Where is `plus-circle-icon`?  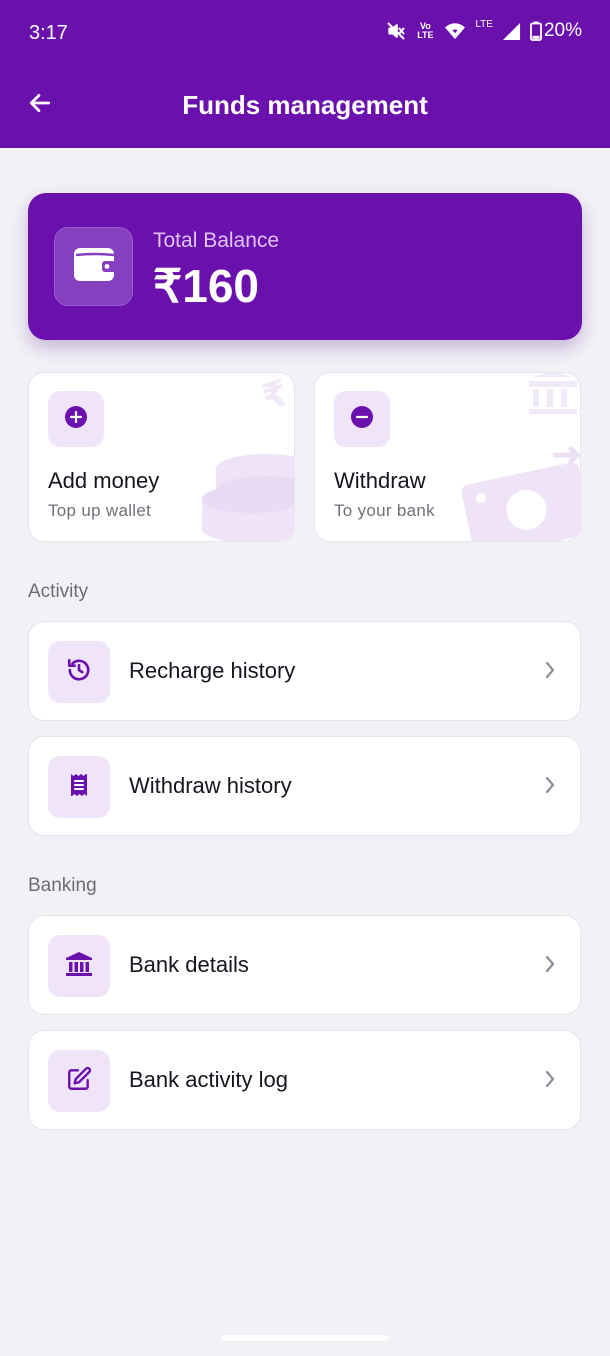
plus-circle-icon is located at coordinates (76, 419).